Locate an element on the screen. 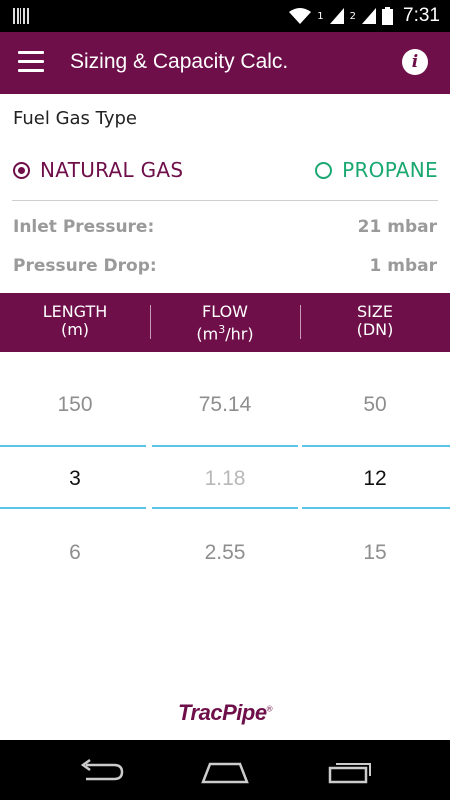  tracpipe-logo: TracPipe® is located at coordinates (225, 712).